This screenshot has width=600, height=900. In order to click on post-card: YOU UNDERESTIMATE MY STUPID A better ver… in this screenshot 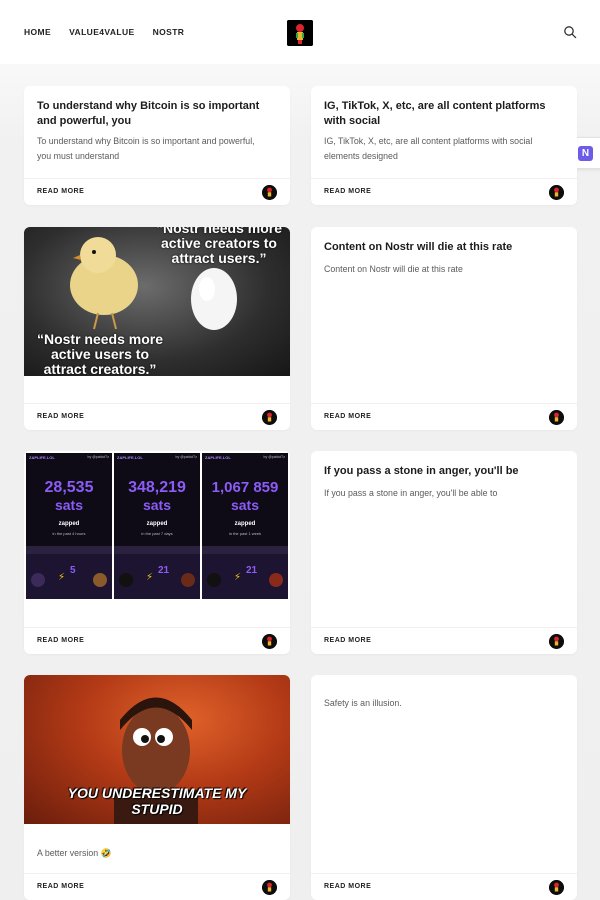, I will do `click(157, 787)`.